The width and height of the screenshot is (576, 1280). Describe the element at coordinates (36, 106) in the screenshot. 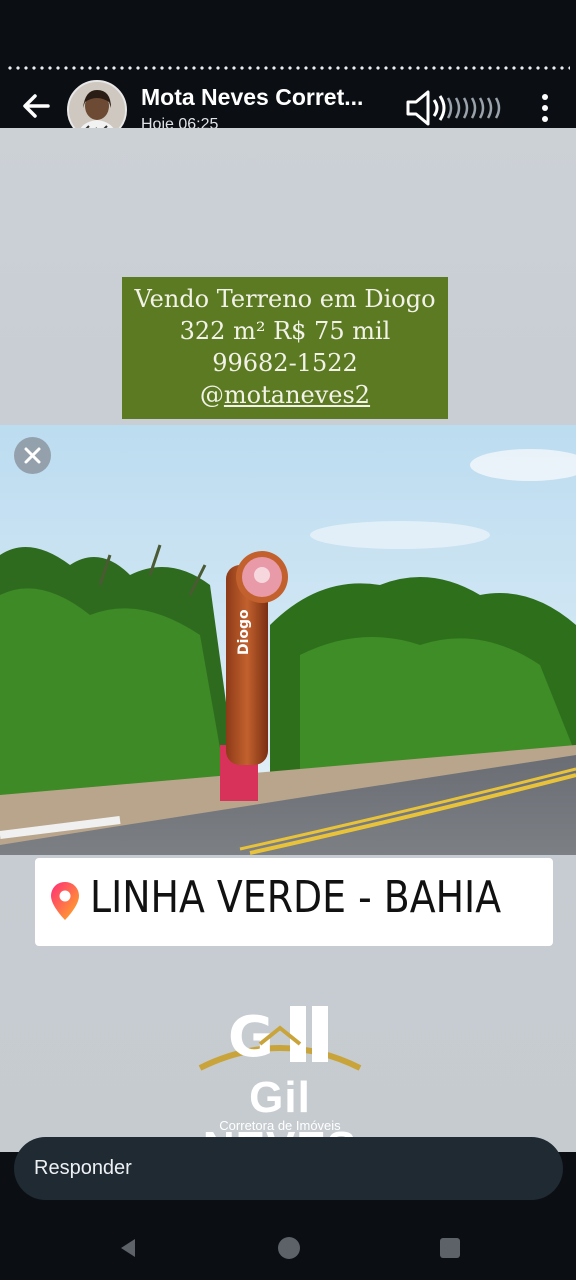

I see `back-arrow-icon` at that location.